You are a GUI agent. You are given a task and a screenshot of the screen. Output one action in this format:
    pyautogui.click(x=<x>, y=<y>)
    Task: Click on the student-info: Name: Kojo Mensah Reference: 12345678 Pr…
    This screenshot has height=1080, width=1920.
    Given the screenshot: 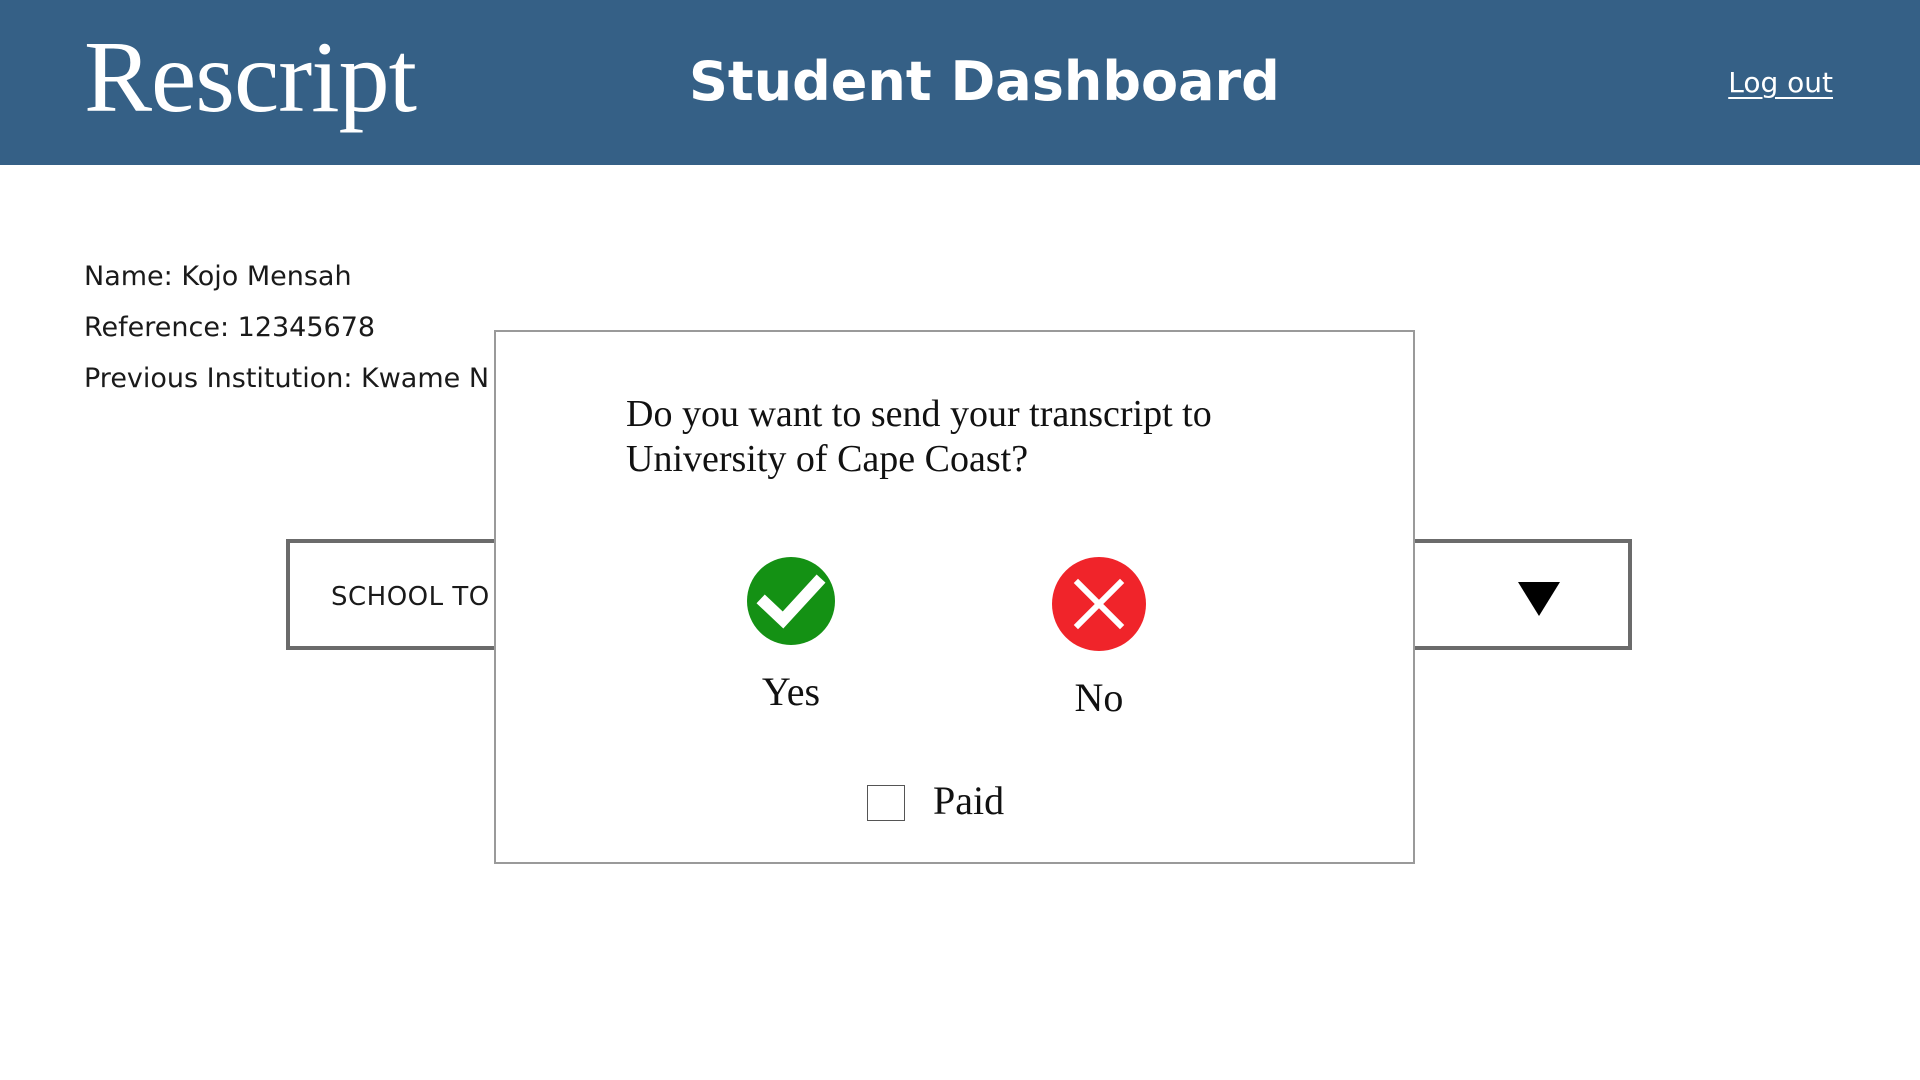 What is the action you would take?
    pyautogui.click(x=286, y=332)
    